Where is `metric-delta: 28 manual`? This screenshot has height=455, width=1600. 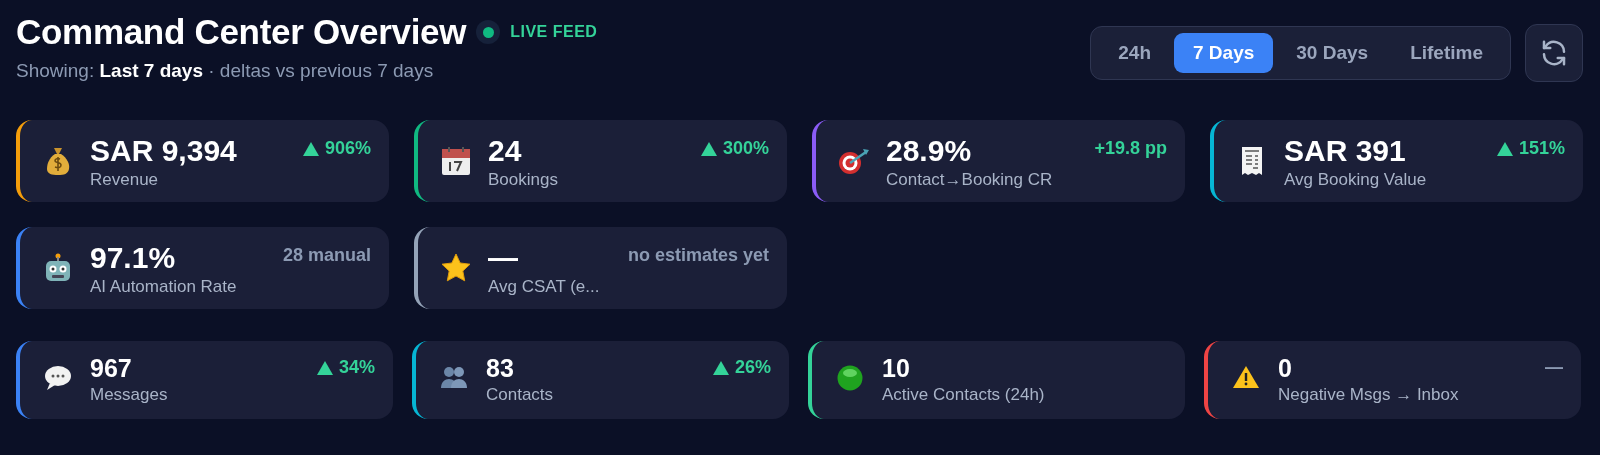 metric-delta: 28 manual is located at coordinates (326, 255).